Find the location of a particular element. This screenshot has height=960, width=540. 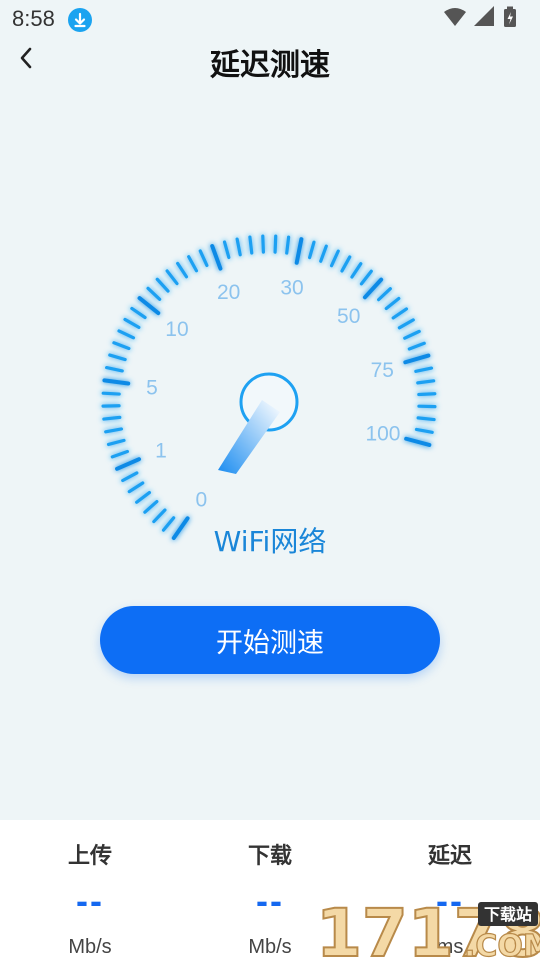

signal-icon is located at coordinates (484, 16).